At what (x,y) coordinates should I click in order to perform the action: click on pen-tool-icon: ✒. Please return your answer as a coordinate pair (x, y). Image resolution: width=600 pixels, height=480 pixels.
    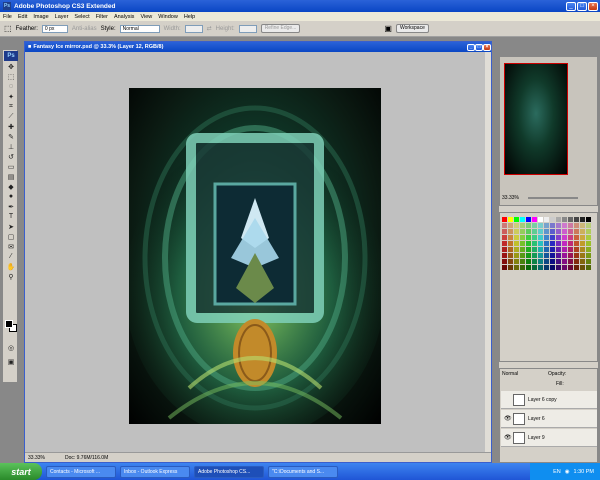
    Looking at the image, I should click on (11, 206).